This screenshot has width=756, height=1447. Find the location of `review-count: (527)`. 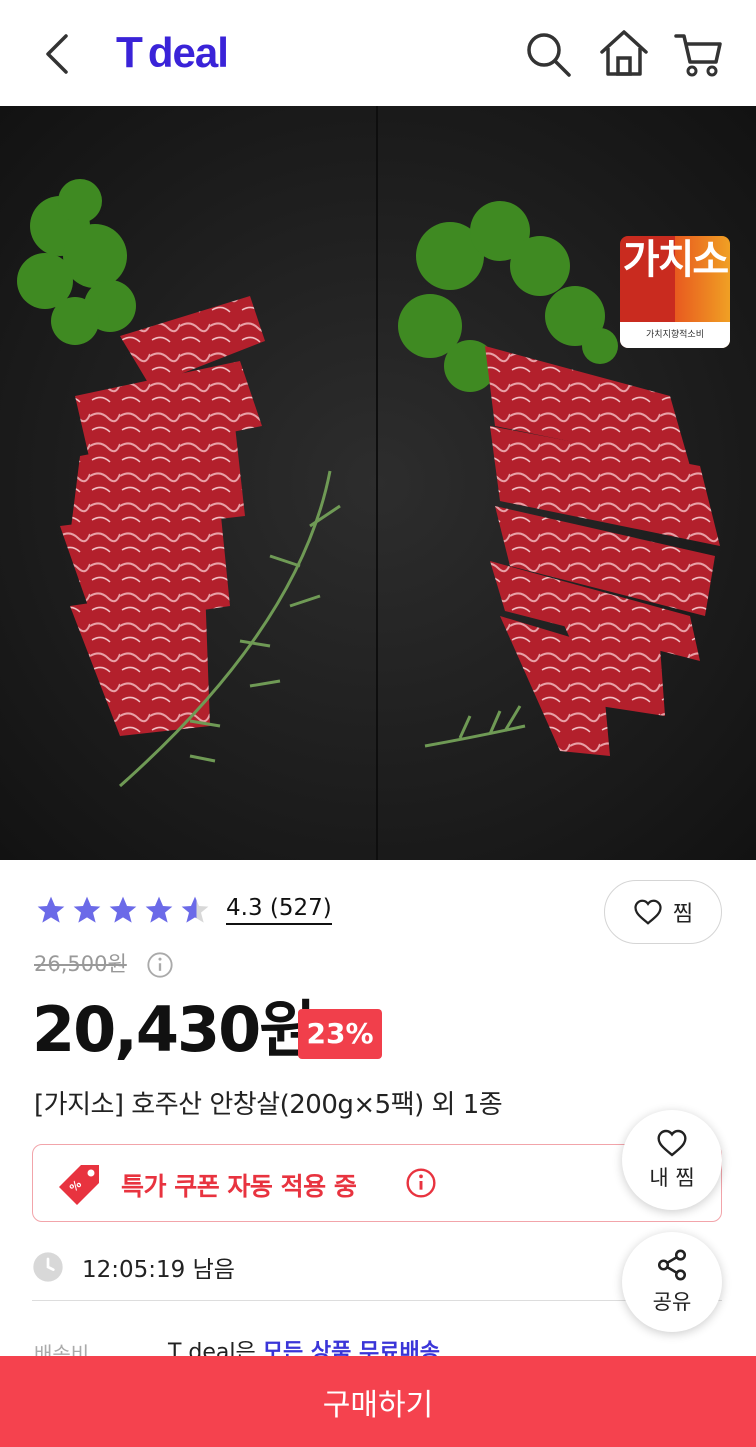

review-count: (527) is located at coordinates (300, 908).